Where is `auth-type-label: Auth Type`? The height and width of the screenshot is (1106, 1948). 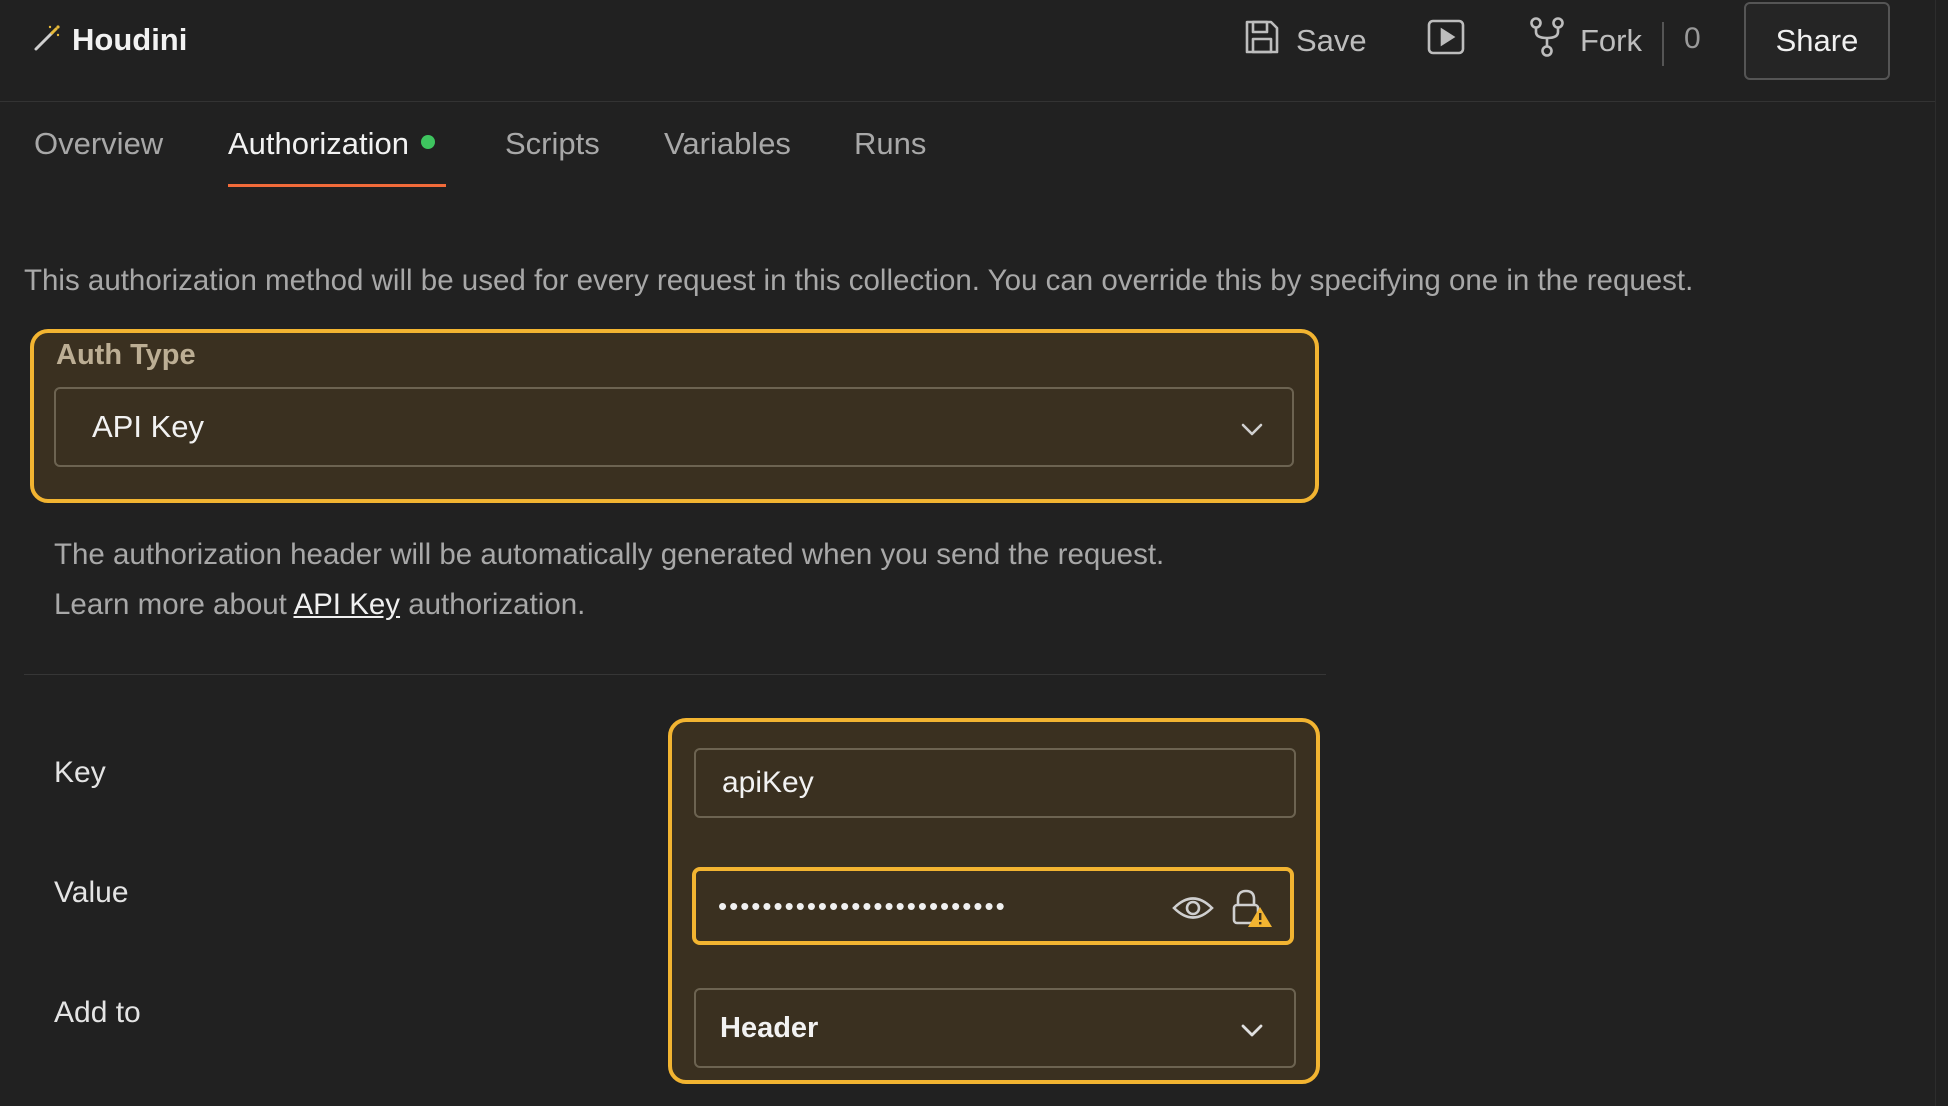
auth-type-label: Auth Type is located at coordinates (126, 355).